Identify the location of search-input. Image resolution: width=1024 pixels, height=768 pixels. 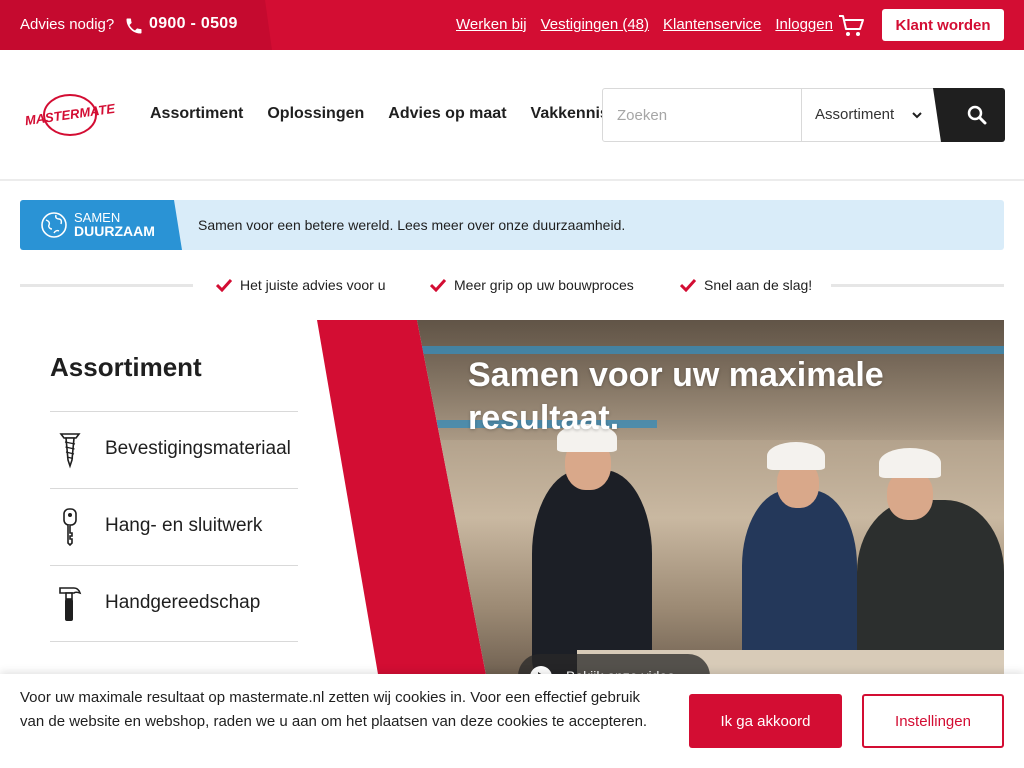
(702, 115).